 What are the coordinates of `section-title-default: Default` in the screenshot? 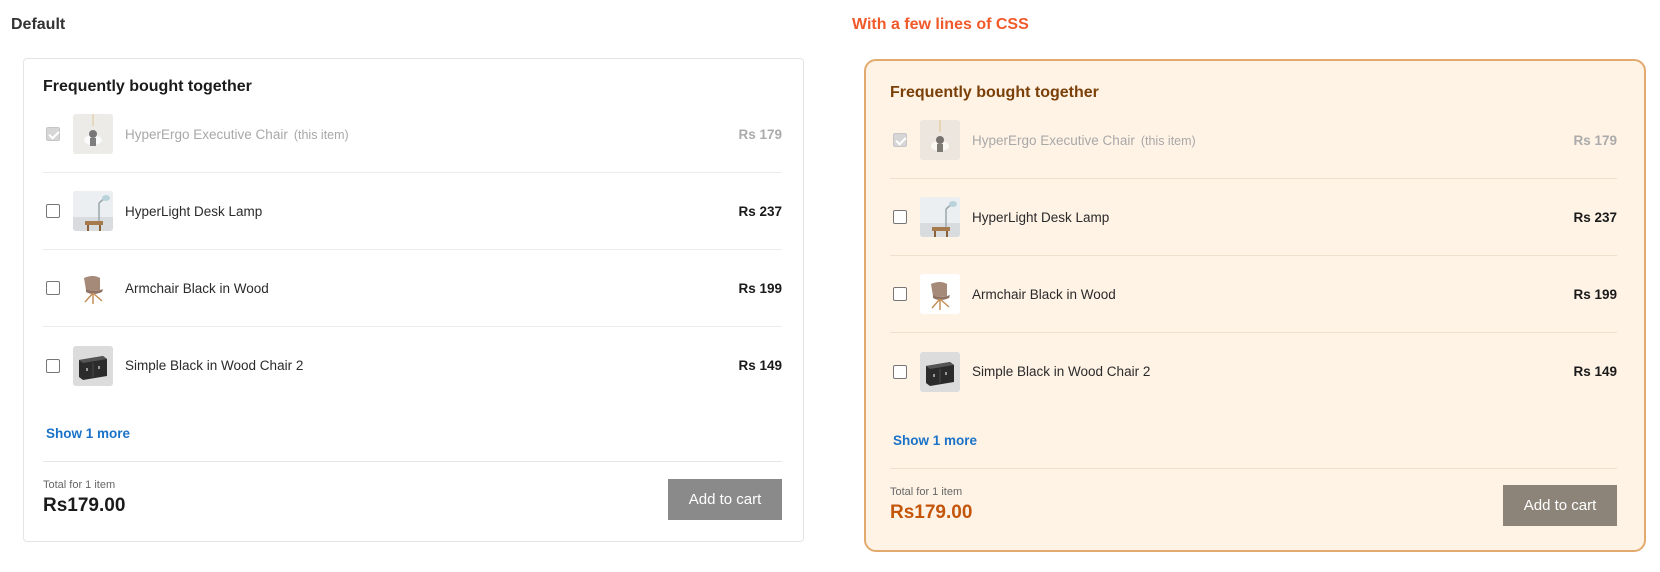 It's located at (38, 24).